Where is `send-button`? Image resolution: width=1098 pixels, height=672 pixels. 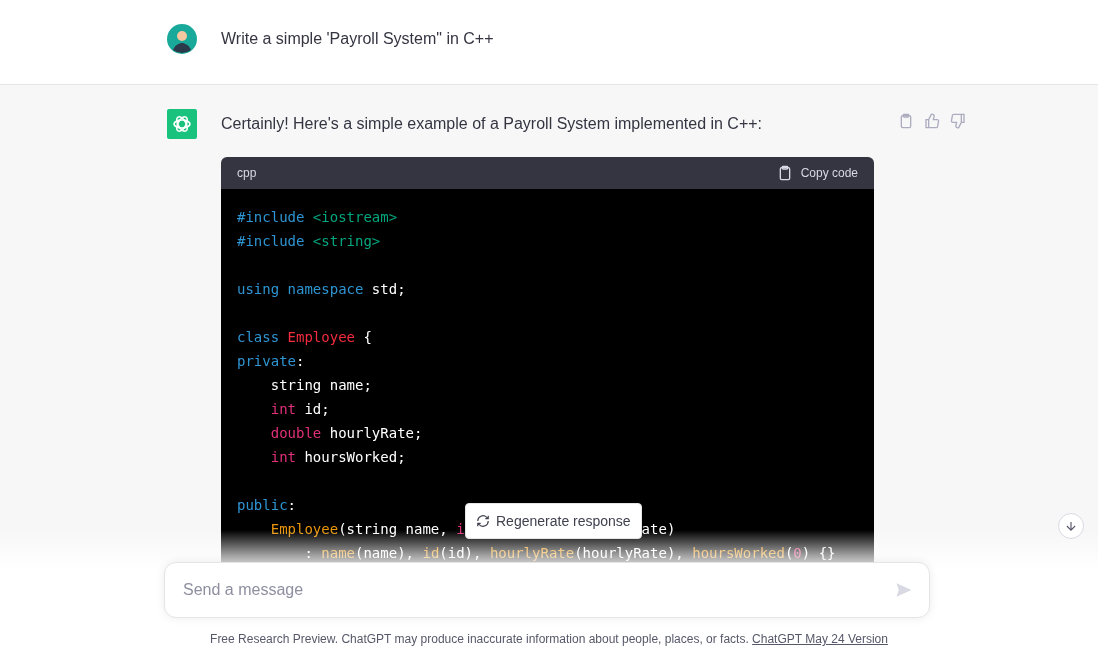 send-button is located at coordinates (904, 590).